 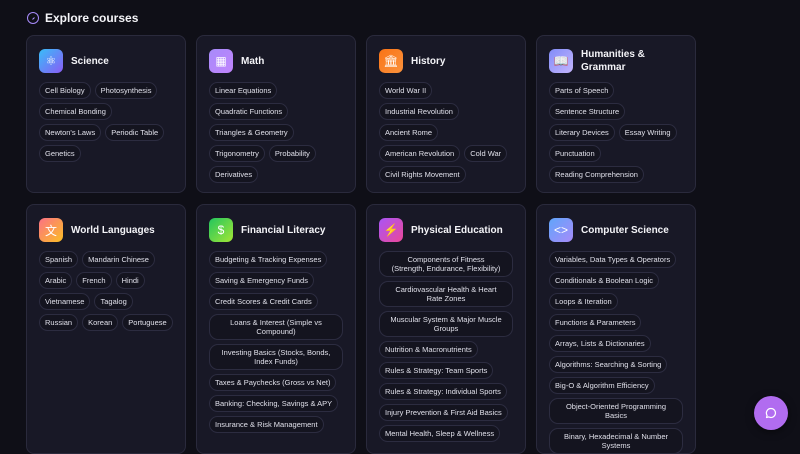 What do you see at coordinates (65, 301) in the screenshot?
I see `topic-chip: Vietnamese` at bounding box center [65, 301].